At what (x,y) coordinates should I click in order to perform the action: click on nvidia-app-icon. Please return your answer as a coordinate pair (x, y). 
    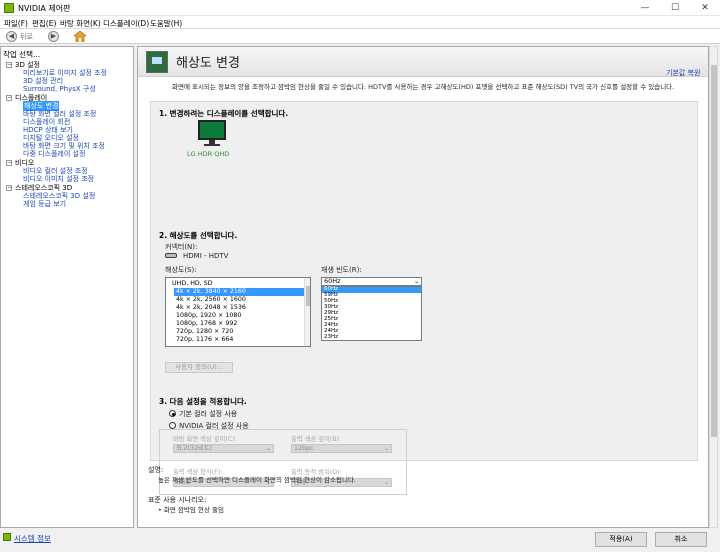
    Looking at the image, I should click on (9, 8).